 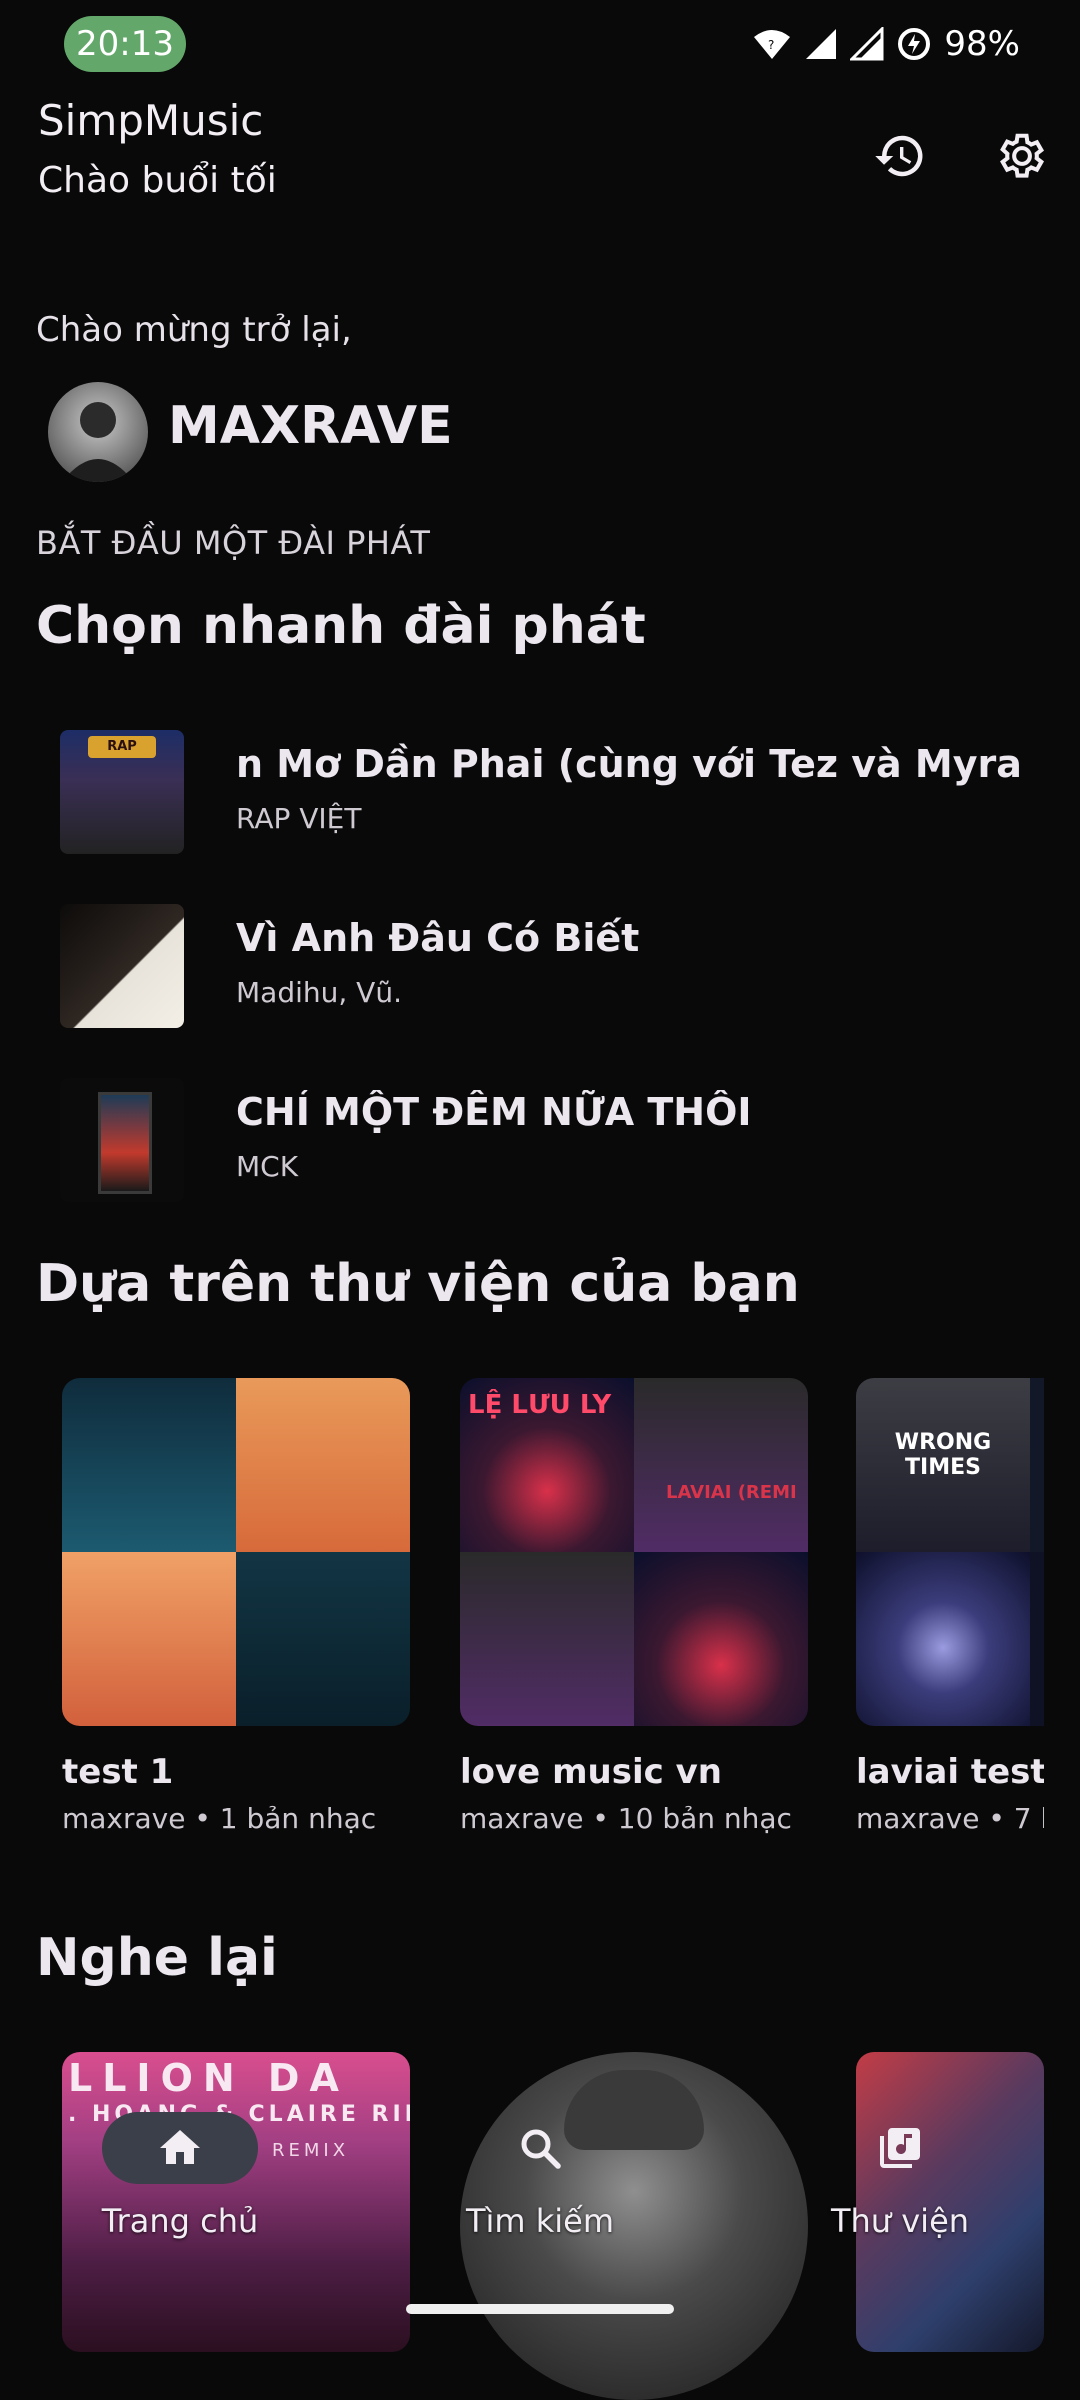 I want to click on song-artist: Madihu, Vũ., so click(x=319, y=992).